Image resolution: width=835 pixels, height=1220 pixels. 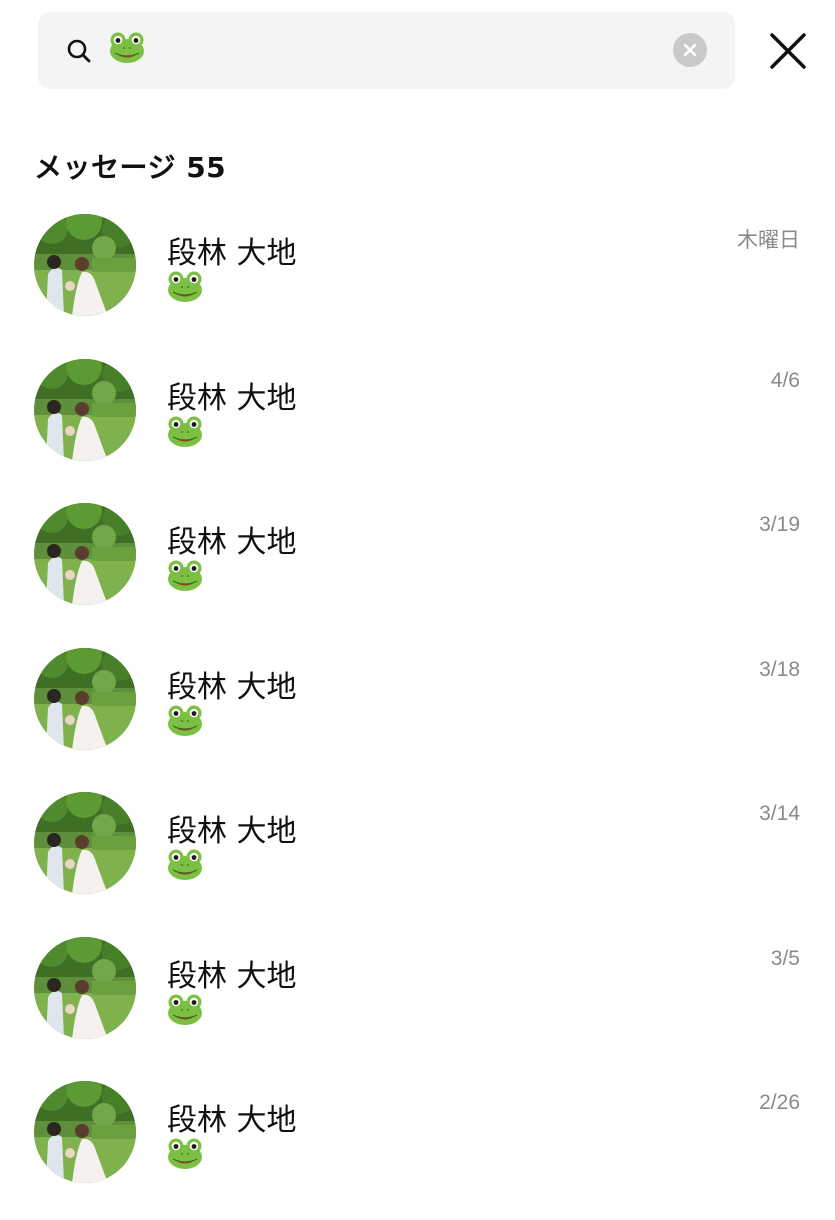 What do you see at coordinates (779, 524) in the screenshot?
I see `message-date: 3/19` at bounding box center [779, 524].